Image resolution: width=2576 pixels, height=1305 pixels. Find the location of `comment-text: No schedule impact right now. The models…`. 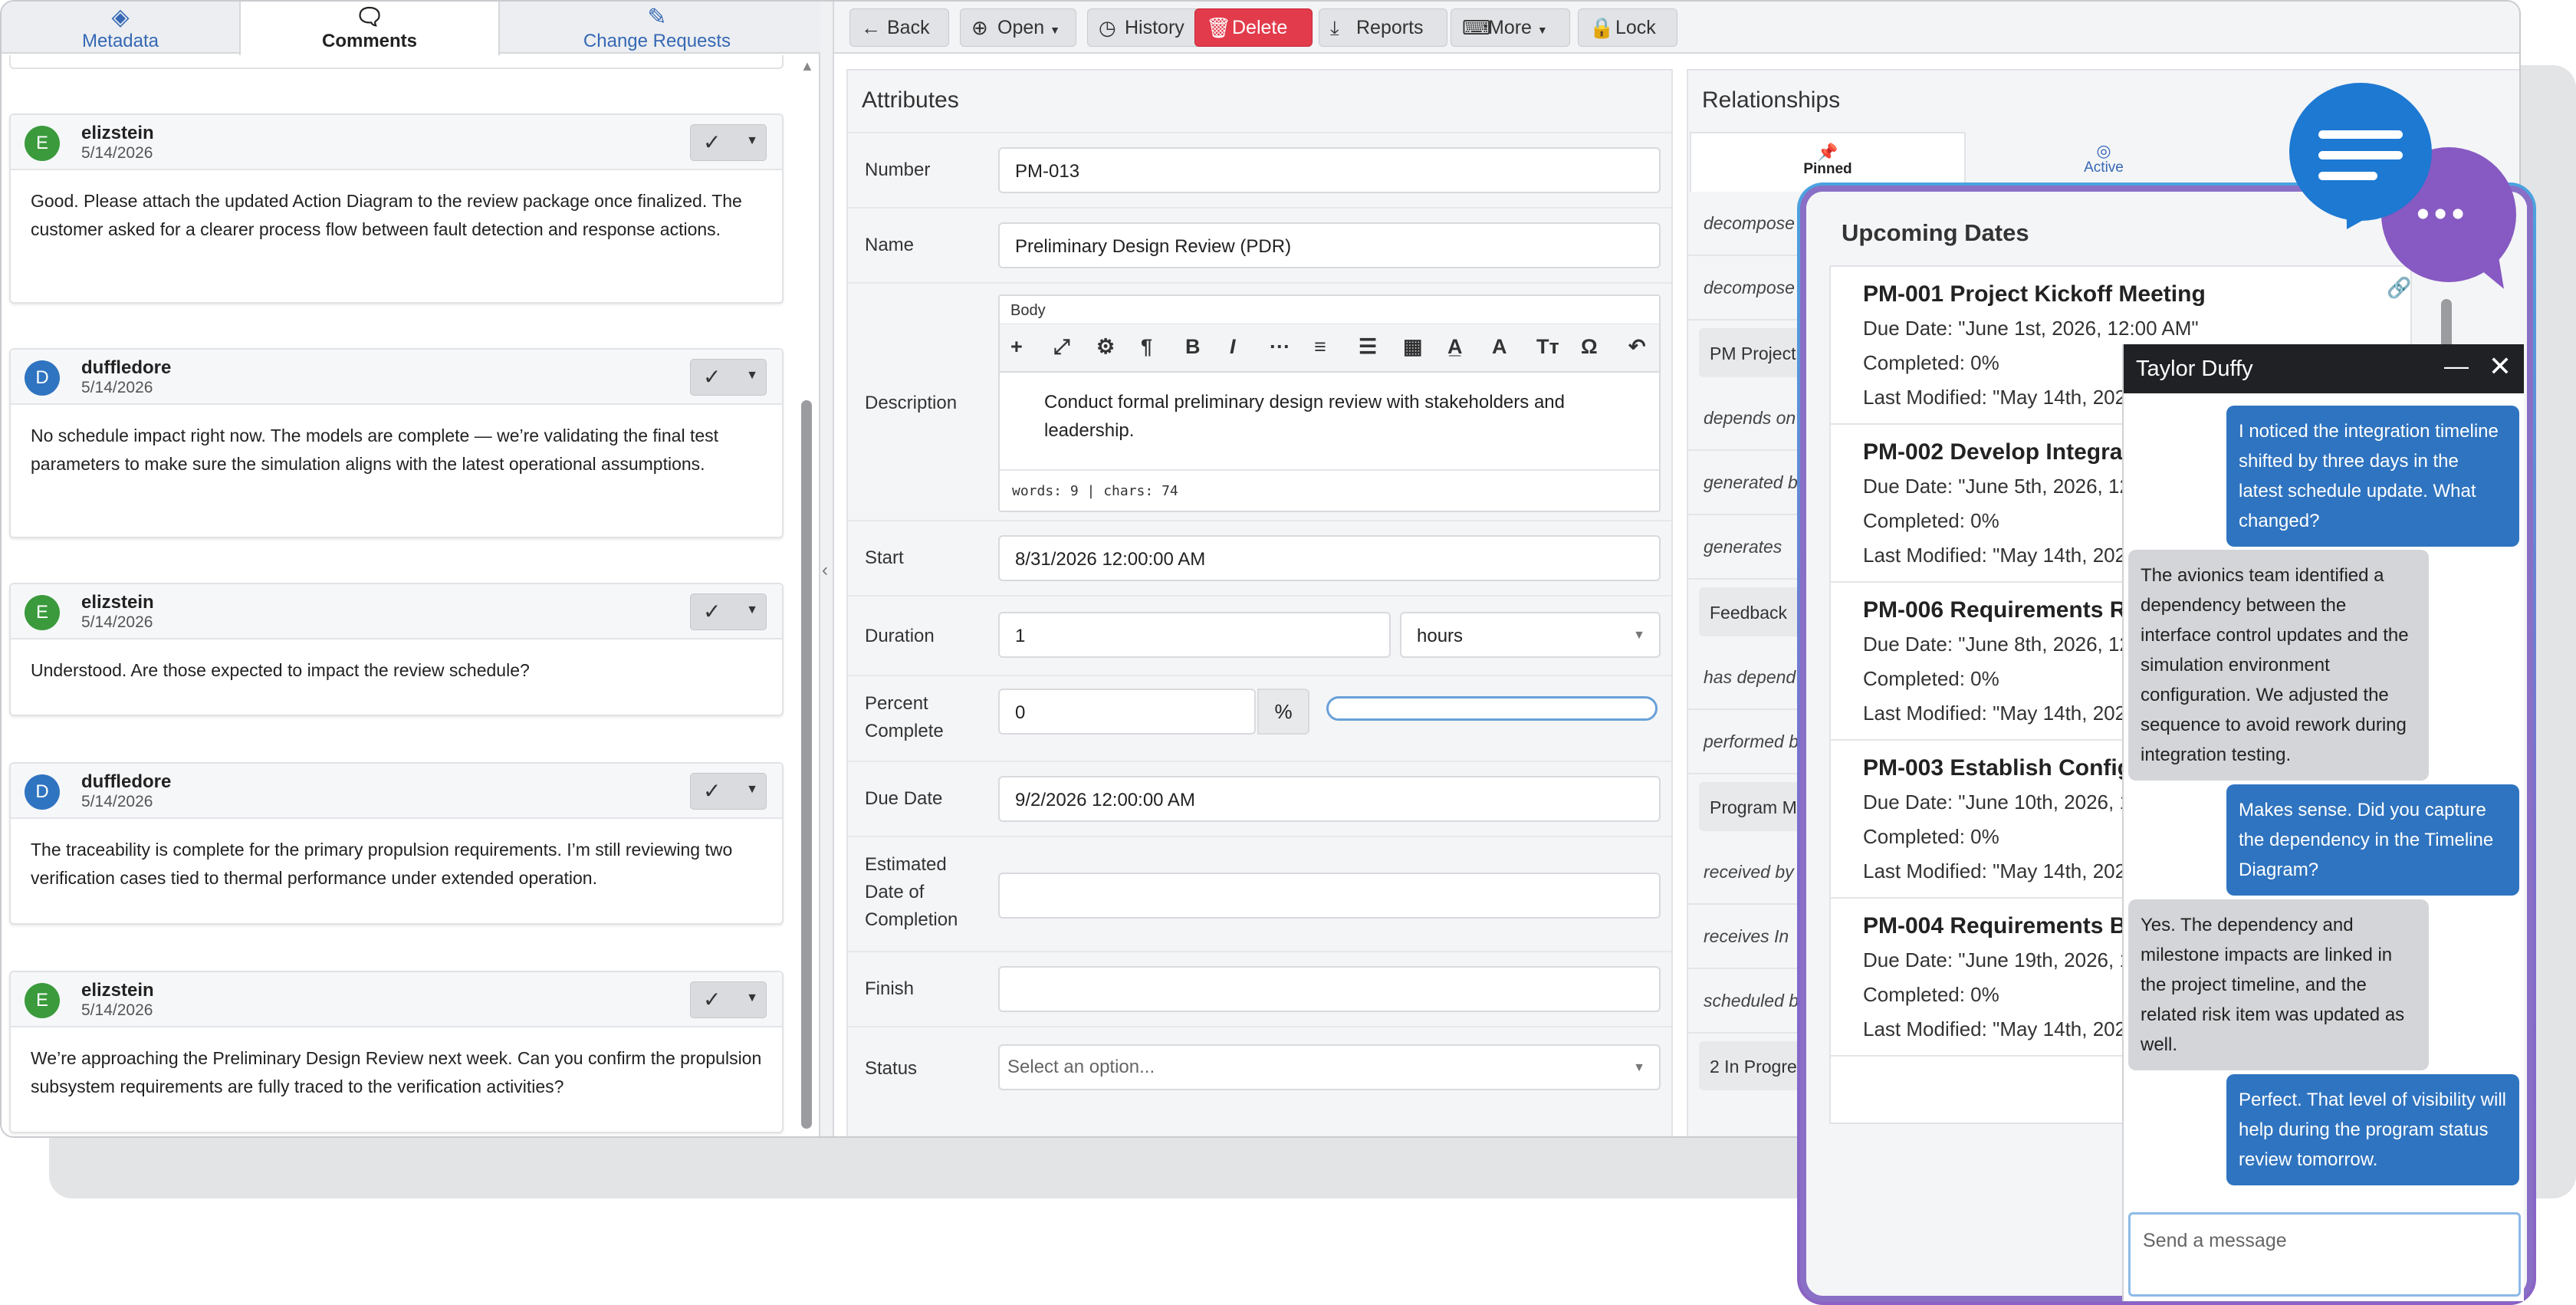

comment-text: No schedule impact right now. The models… is located at coordinates (375, 450).